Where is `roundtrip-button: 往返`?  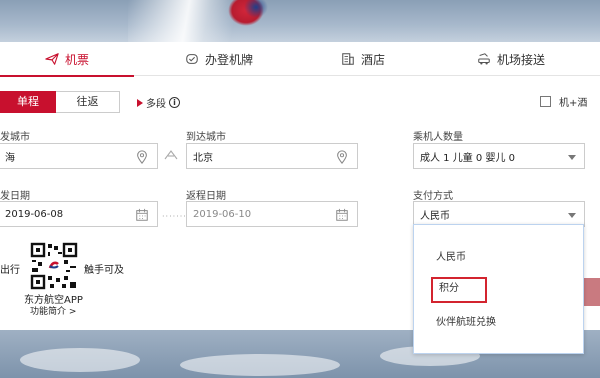 roundtrip-button: 往返 is located at coordinates (88, 102).